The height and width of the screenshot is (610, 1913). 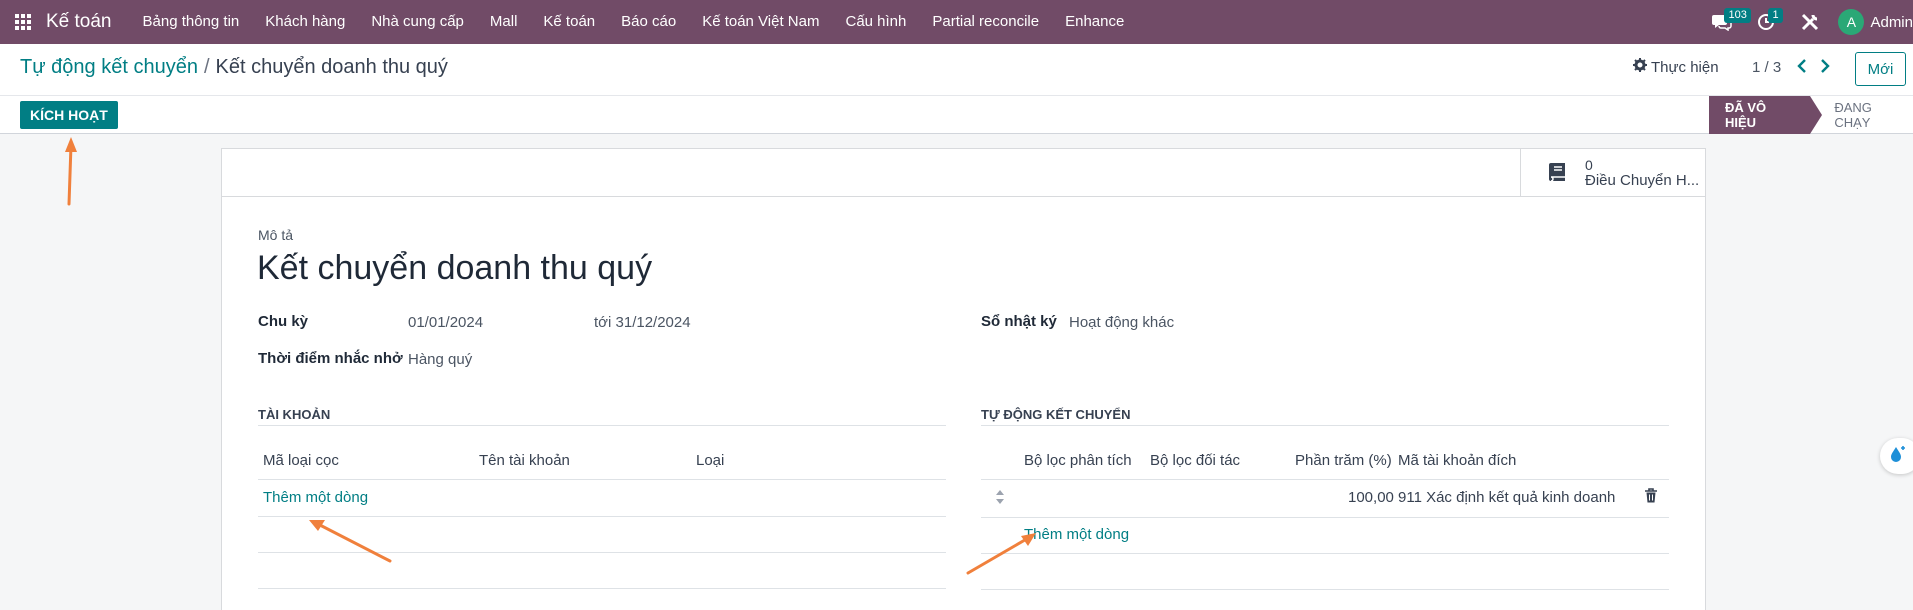 What do you see at coordinates (445, 322) in the screenshot?
I see `period-from-field: 01/01/2024` at bounding box center [445, 322].